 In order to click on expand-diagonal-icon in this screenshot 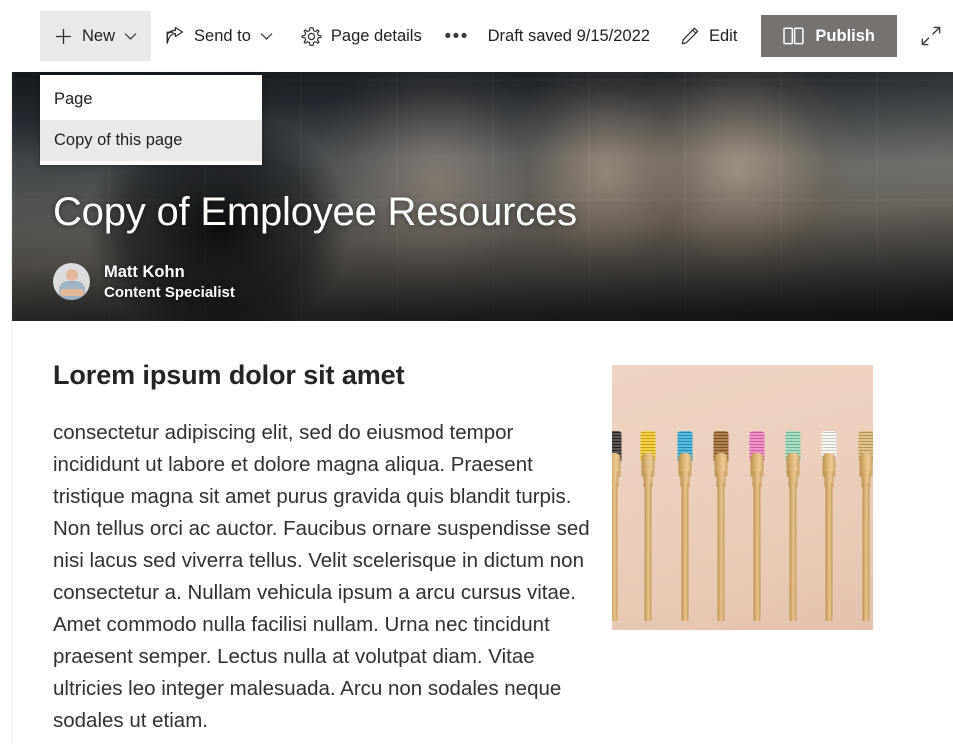, I will do `click(931, 36)`.